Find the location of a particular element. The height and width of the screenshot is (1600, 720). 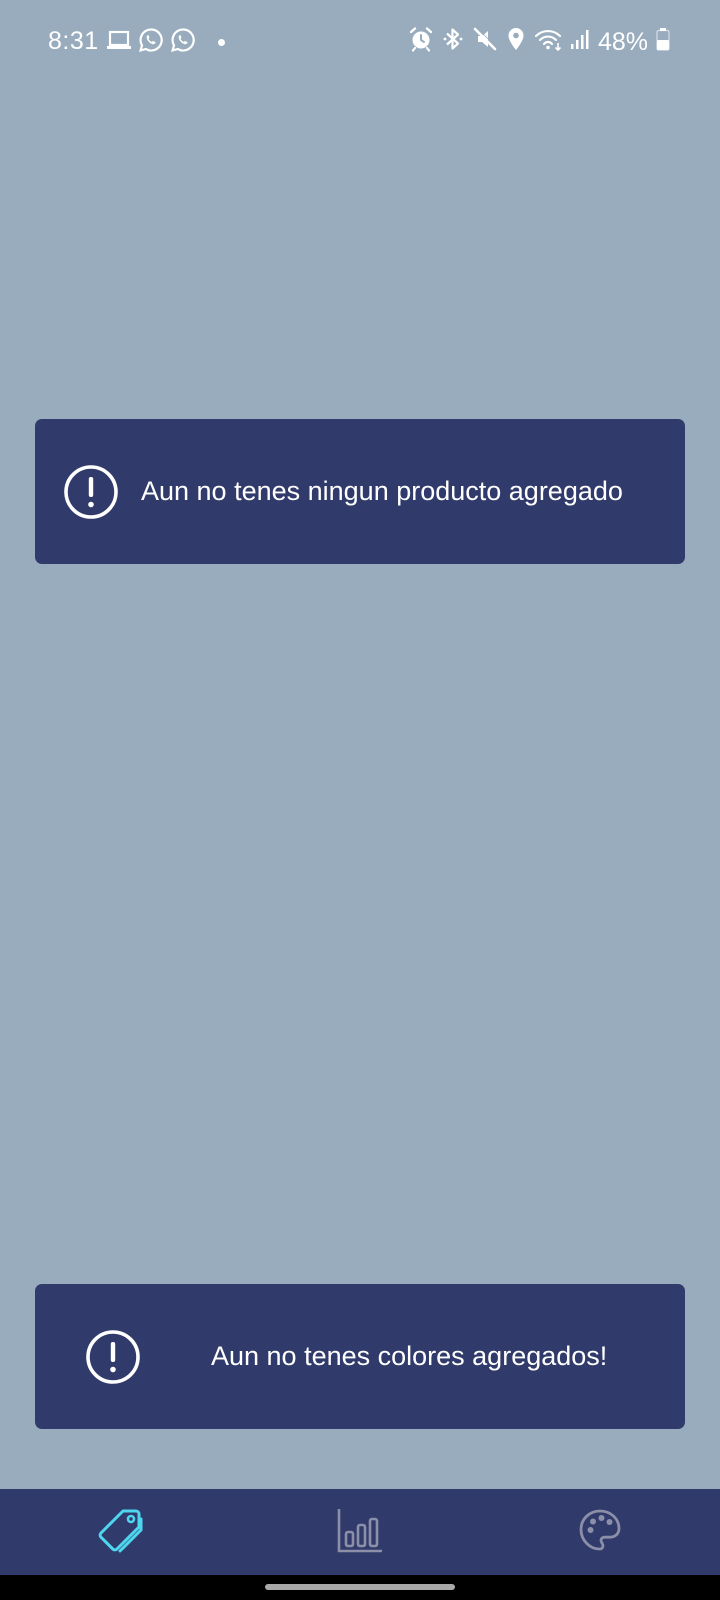

location-icon is located at coordinates (516, 41).